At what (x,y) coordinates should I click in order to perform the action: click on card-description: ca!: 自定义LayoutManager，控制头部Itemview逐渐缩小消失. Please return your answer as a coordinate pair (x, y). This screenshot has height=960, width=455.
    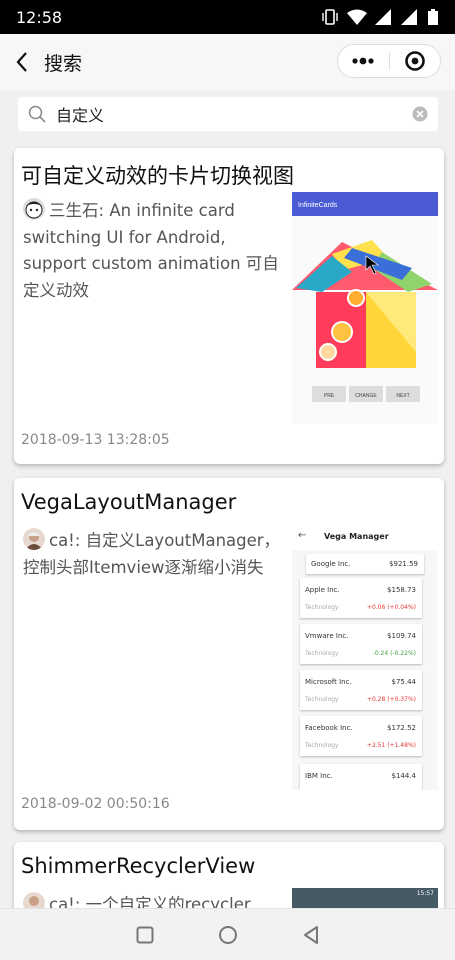
    Looking at the image, I should click on (154, 554).